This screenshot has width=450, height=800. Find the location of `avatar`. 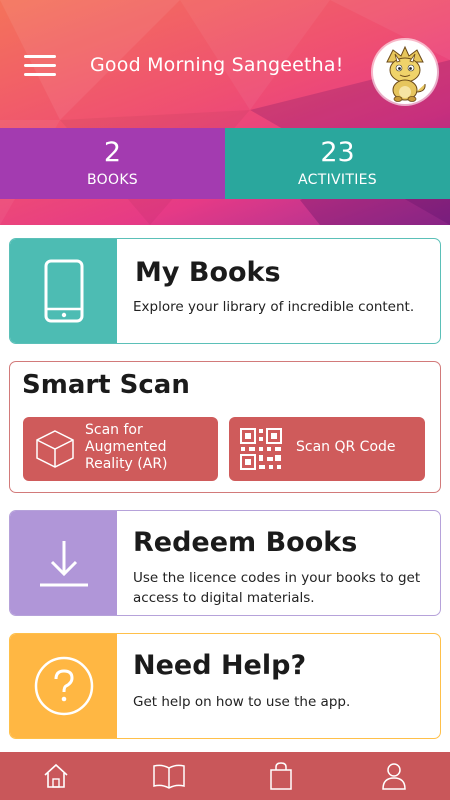

avatar is located at coordinates (405, 72).